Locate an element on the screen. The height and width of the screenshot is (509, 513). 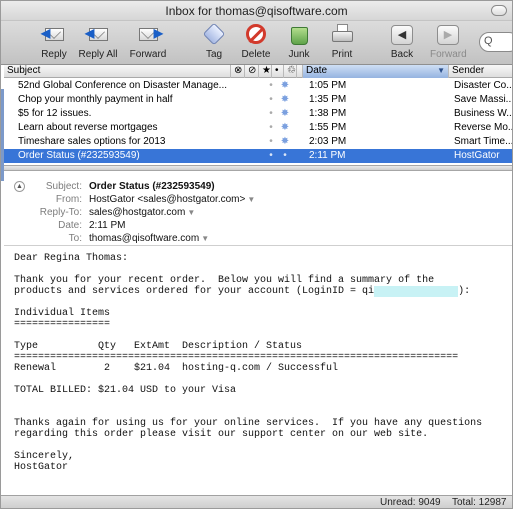
body-intro-line2-end: ): is located at coordinates (464, 291).